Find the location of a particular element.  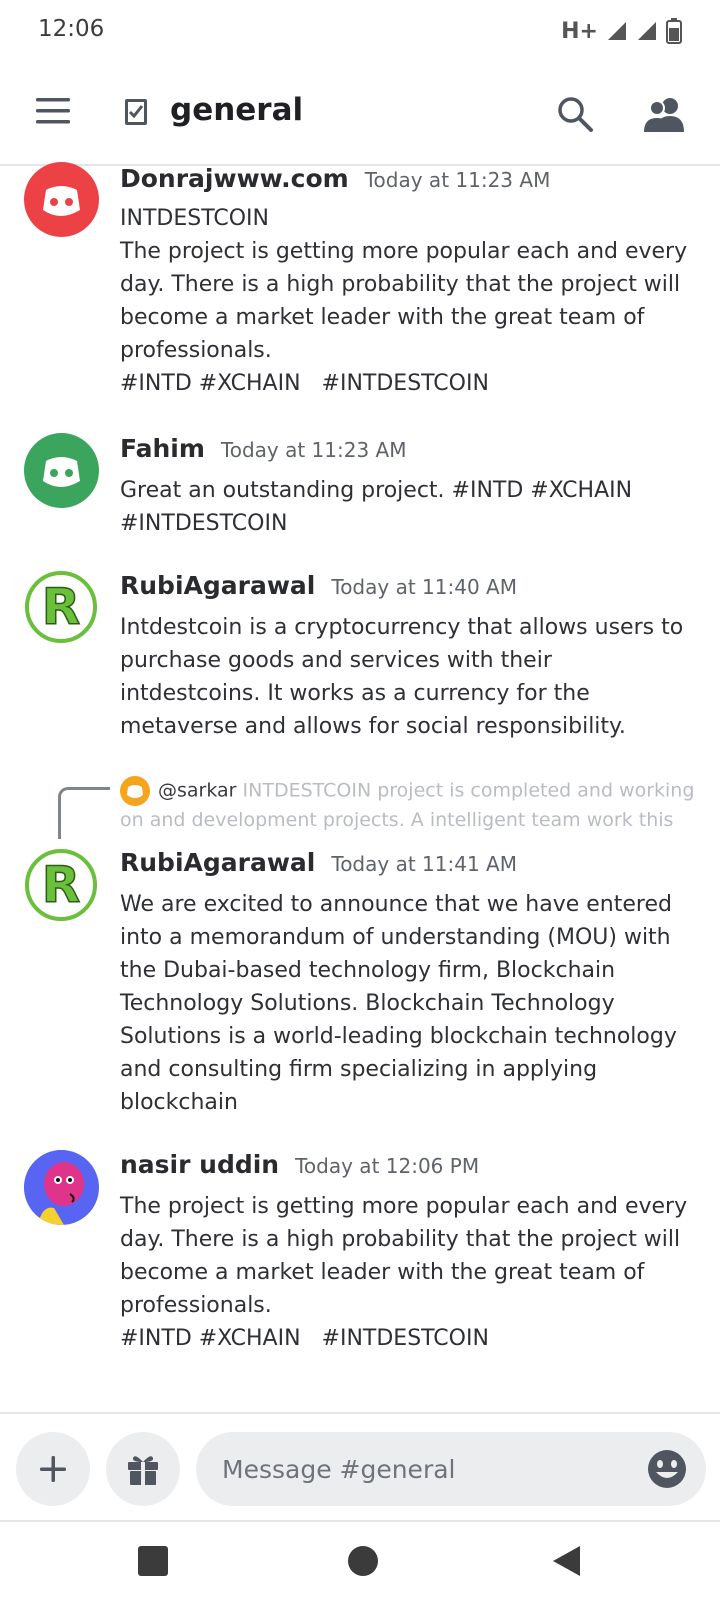

reply-connector is located at coordinates (84, 813).